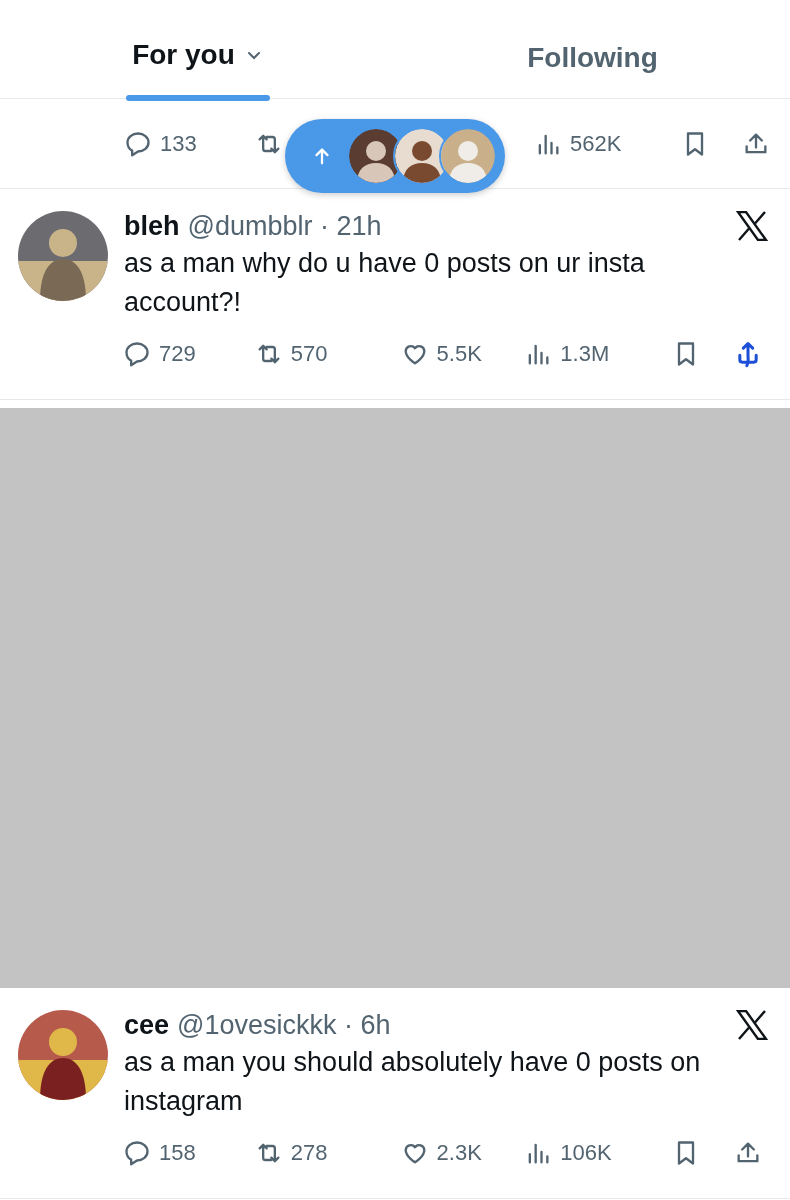 This screenshot has width=790, height=1200. What do you see at coordinates (459, 354) in the screenshot?
I see `like-count: 5.5K` at bounding box center [459, 354].